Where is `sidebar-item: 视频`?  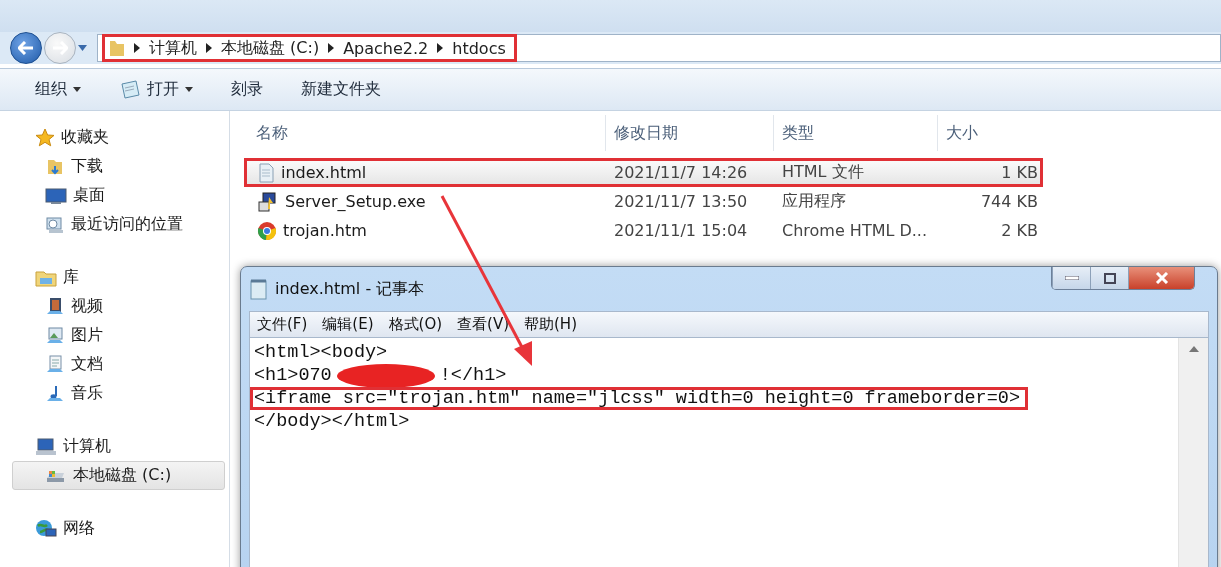
sidebar-item: 视频 is located at coordinates (118, 306).